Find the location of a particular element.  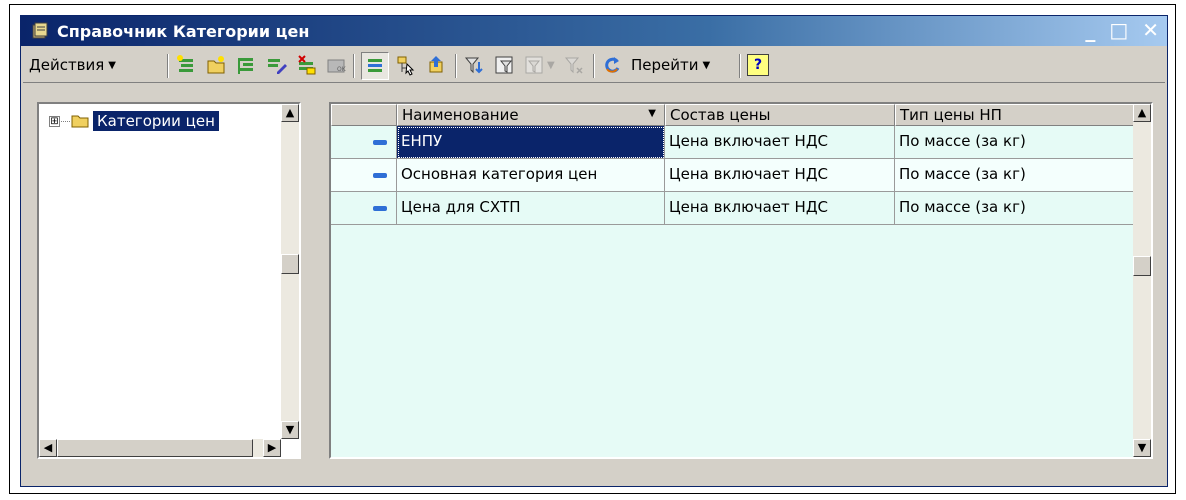

clear-filter-icon is located at coordinates (573, 65).